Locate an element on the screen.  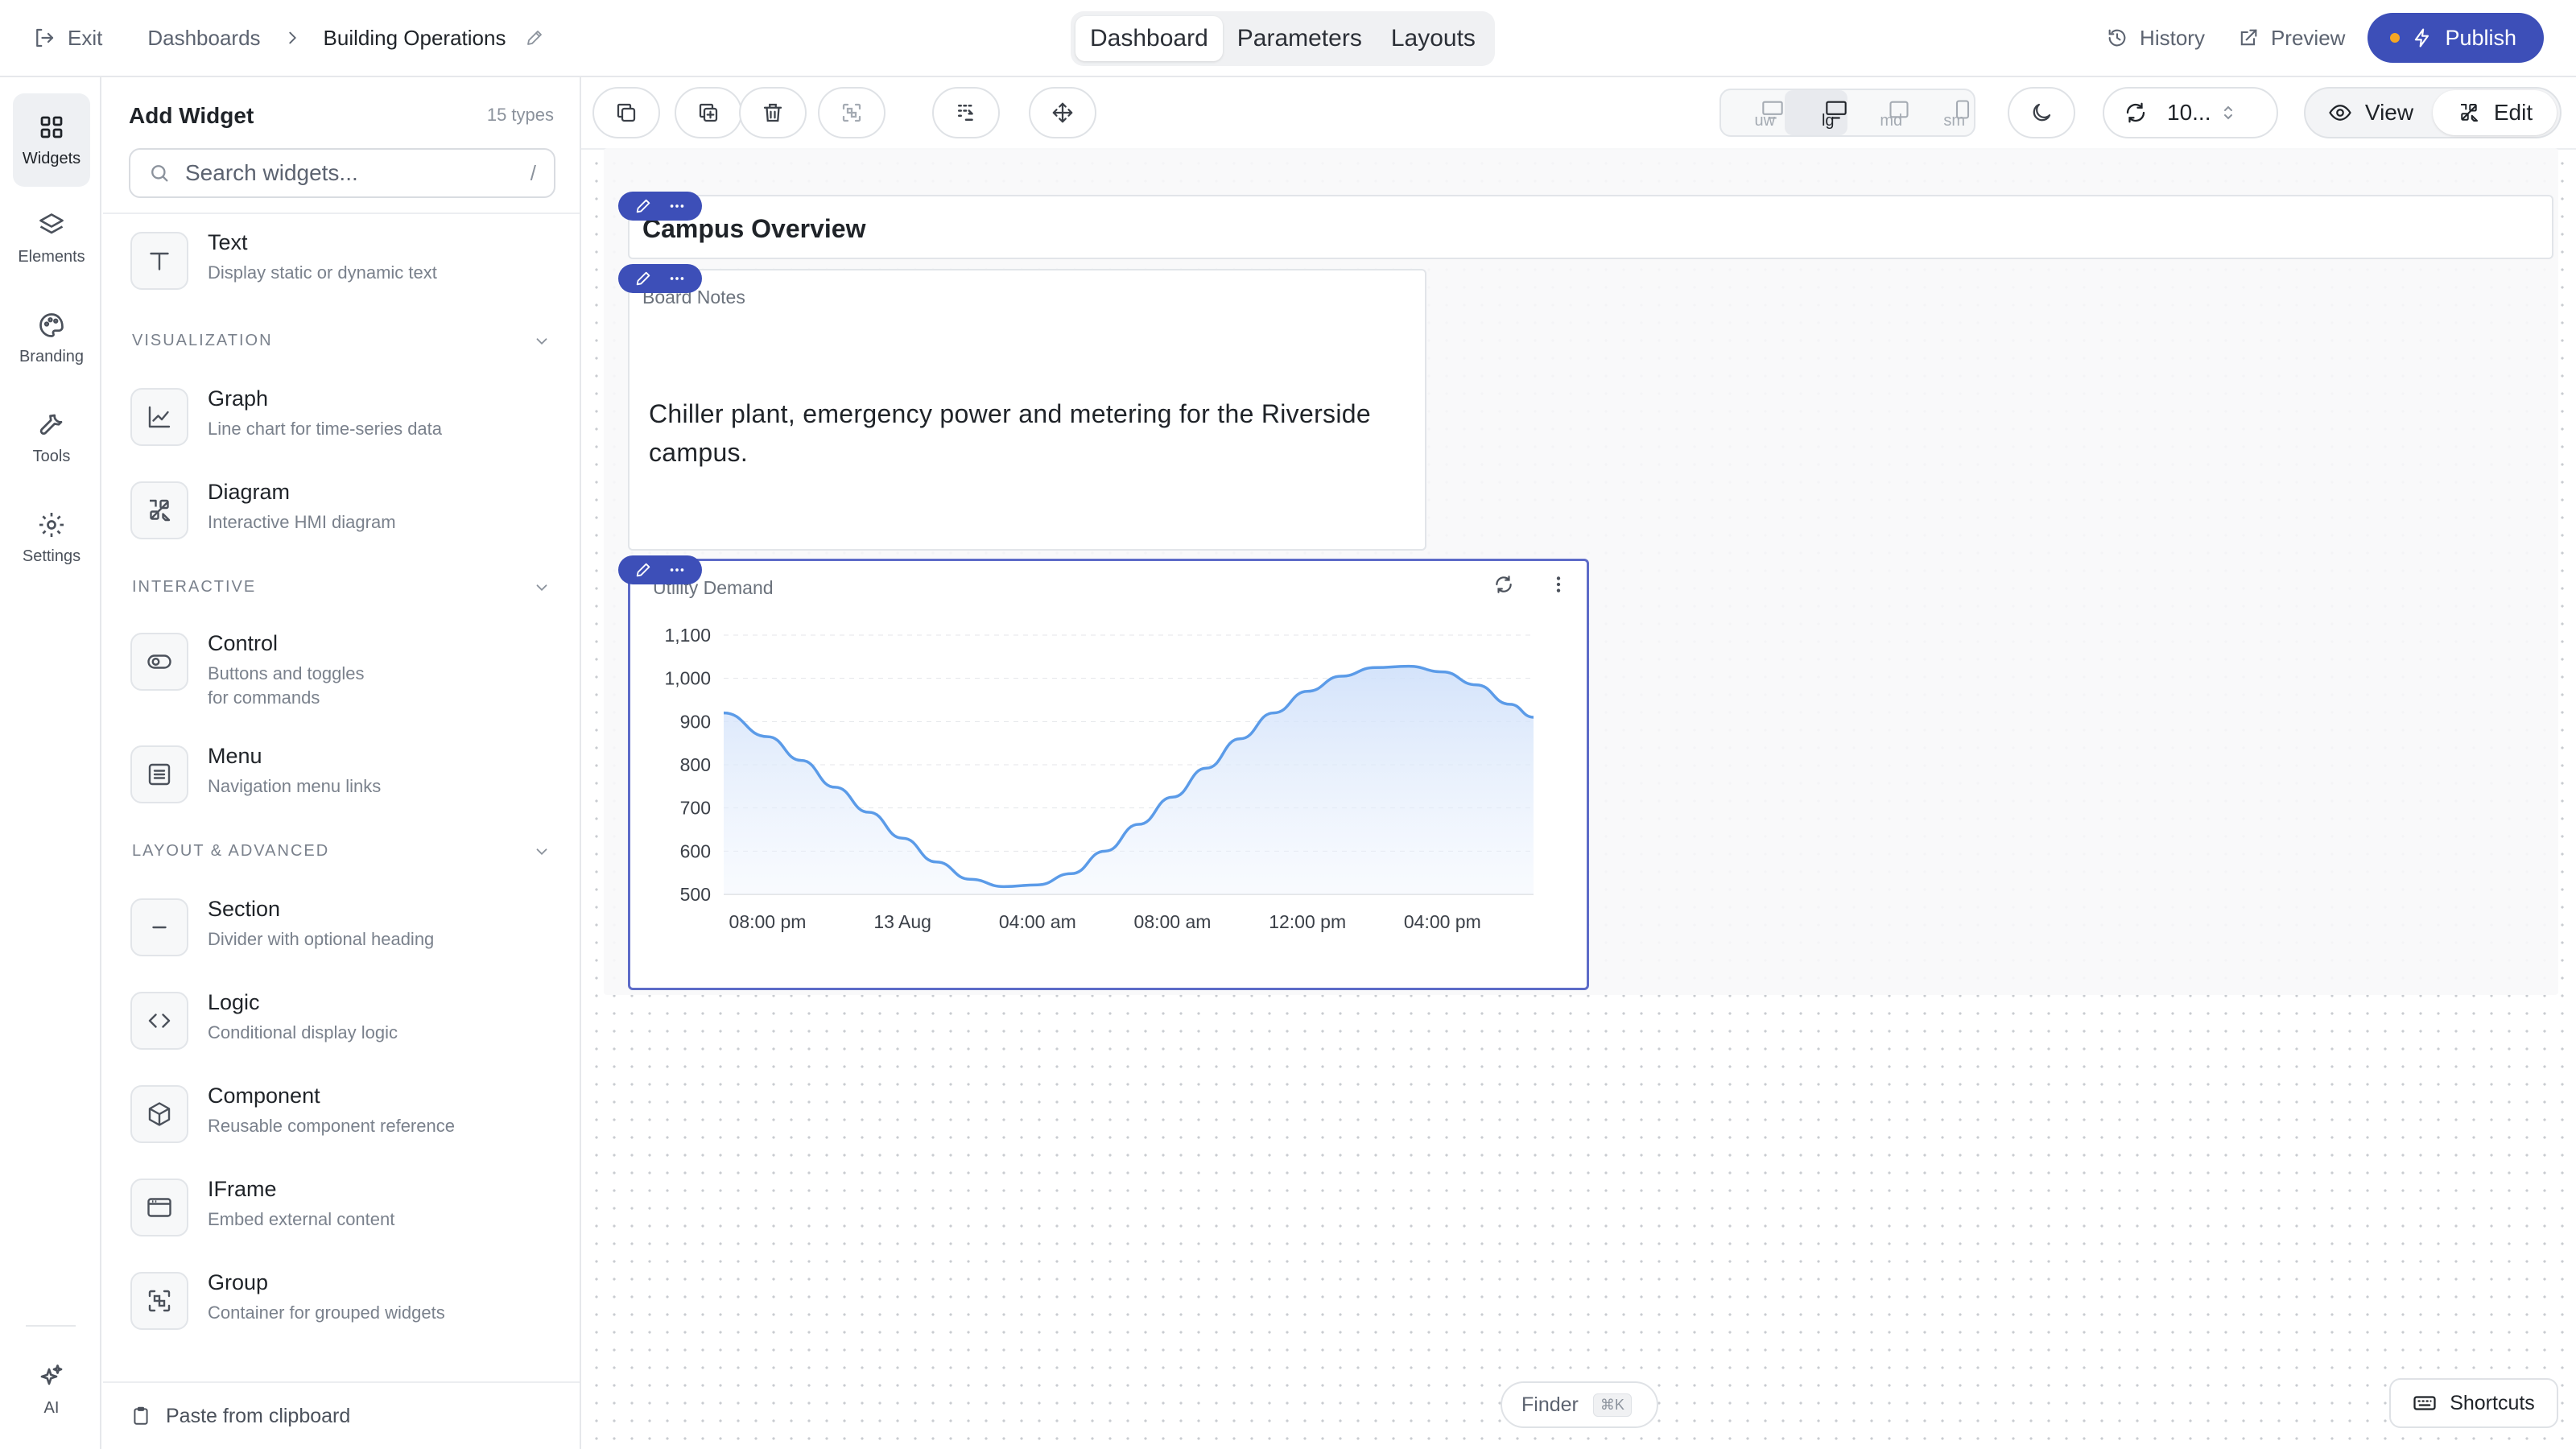
breadcrumb-current: Building Operations is located at coordinates (414, 37).